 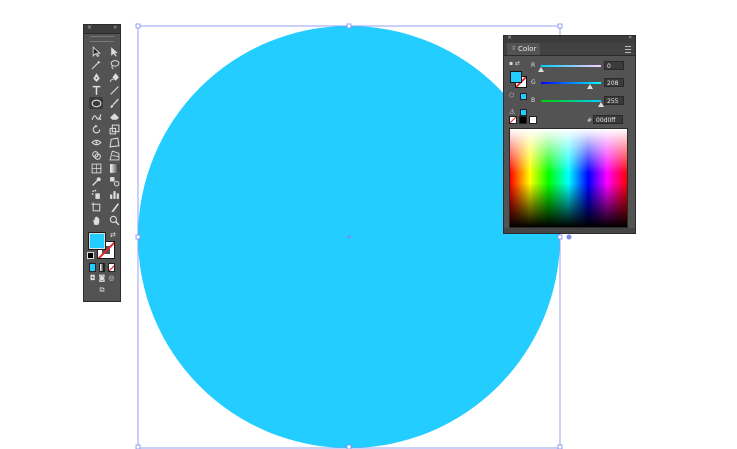 What do you see at coordinates (349, 26) in the screenshot?
I see `handle-top-center` at bounding box center [349, 26].